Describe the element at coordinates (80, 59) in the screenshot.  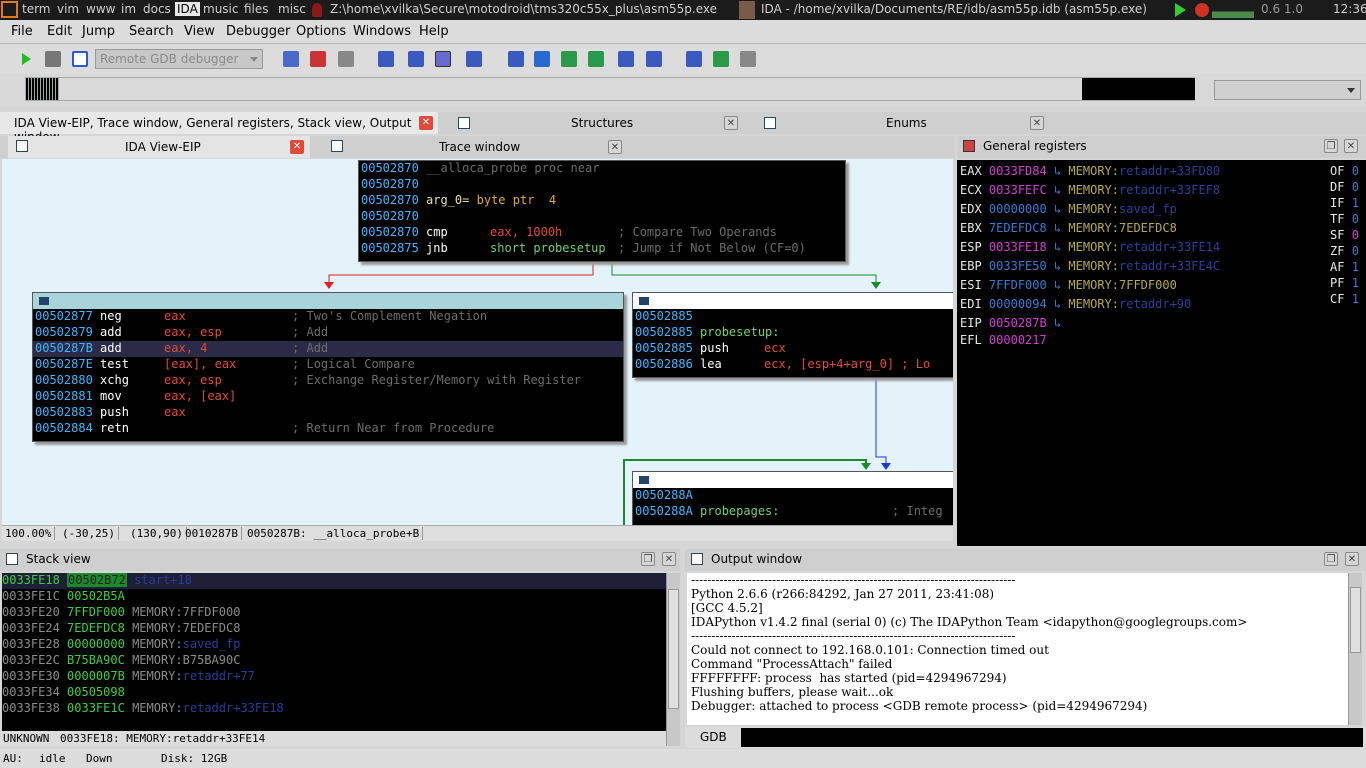
I see `stop-icon` at that location.